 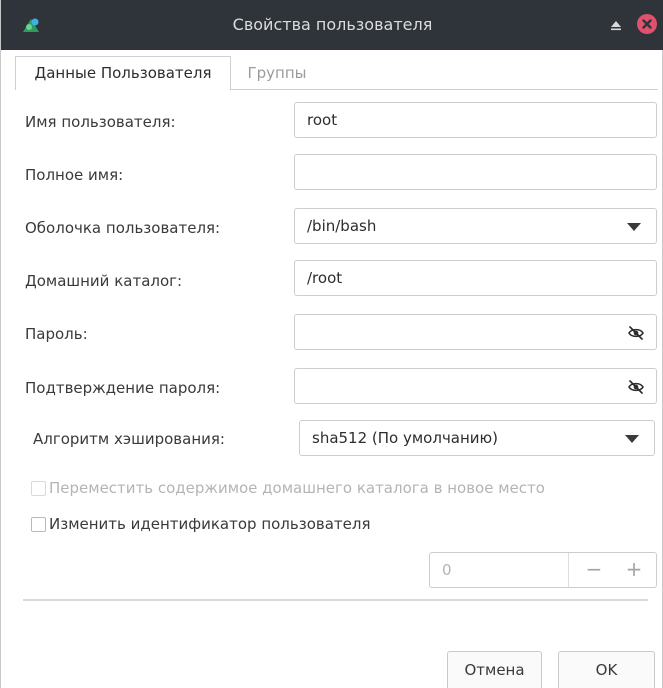 What do you see at coordinates (616, 25) in the screenshot?
I see `roll-up-icon` at bounding box center [616, 25].